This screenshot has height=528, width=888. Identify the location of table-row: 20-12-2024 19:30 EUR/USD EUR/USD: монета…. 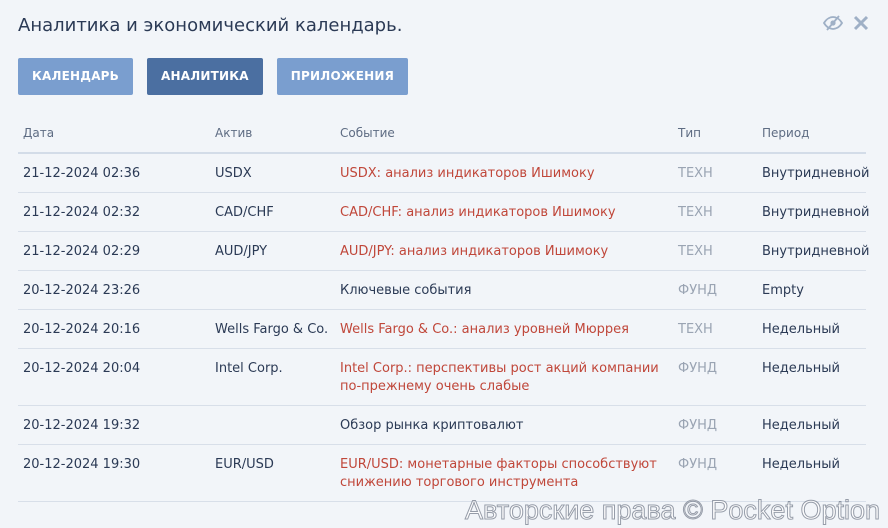
(442, 473).